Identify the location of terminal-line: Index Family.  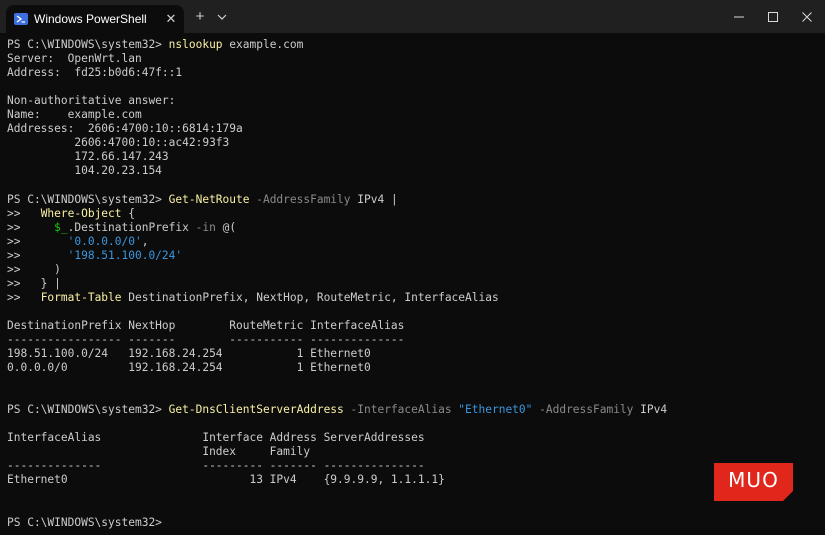
(337, 452).